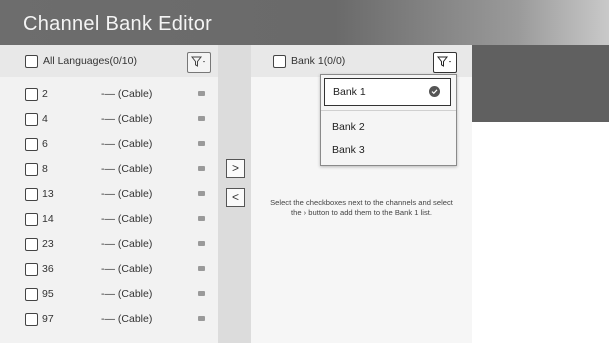 The image size is (609, 343). I want to click on channel-number: 2, so click(45, 94).